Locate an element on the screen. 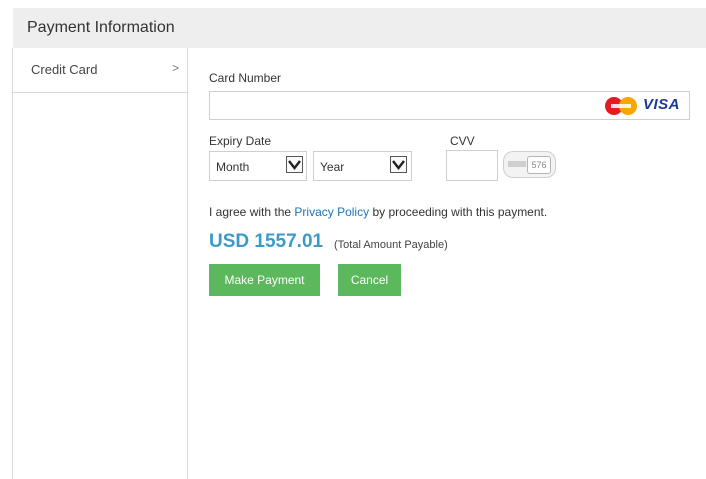 The height and width of the screenshot is (479, 706). expiry-date-label: Expiry Date is located at coordinates (240, 141).